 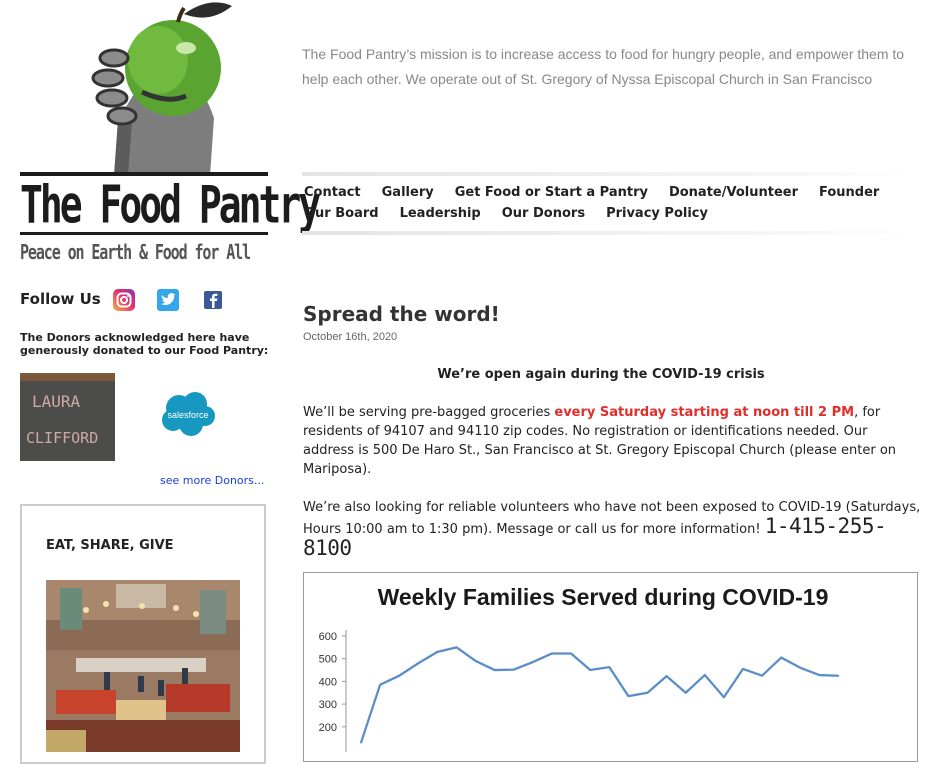 What do you see at coordinates (60, 299) in the screenshot?
I see `follow-us-label: Follow Us` at bounding box center [60, 299].